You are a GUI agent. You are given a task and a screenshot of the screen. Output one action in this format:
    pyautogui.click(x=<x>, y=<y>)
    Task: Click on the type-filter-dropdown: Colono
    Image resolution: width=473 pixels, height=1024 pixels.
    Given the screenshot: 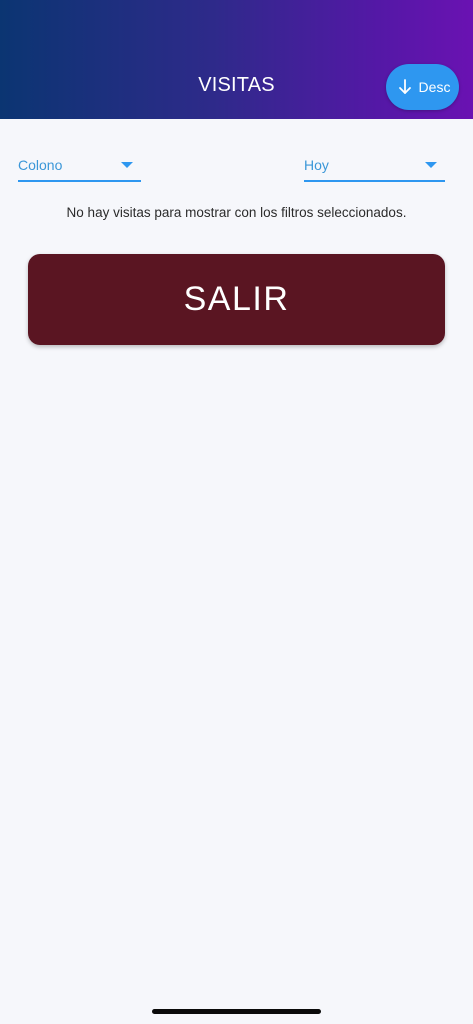 What is the action you would take?
    pyautogui.click(x=79, y=165)
    